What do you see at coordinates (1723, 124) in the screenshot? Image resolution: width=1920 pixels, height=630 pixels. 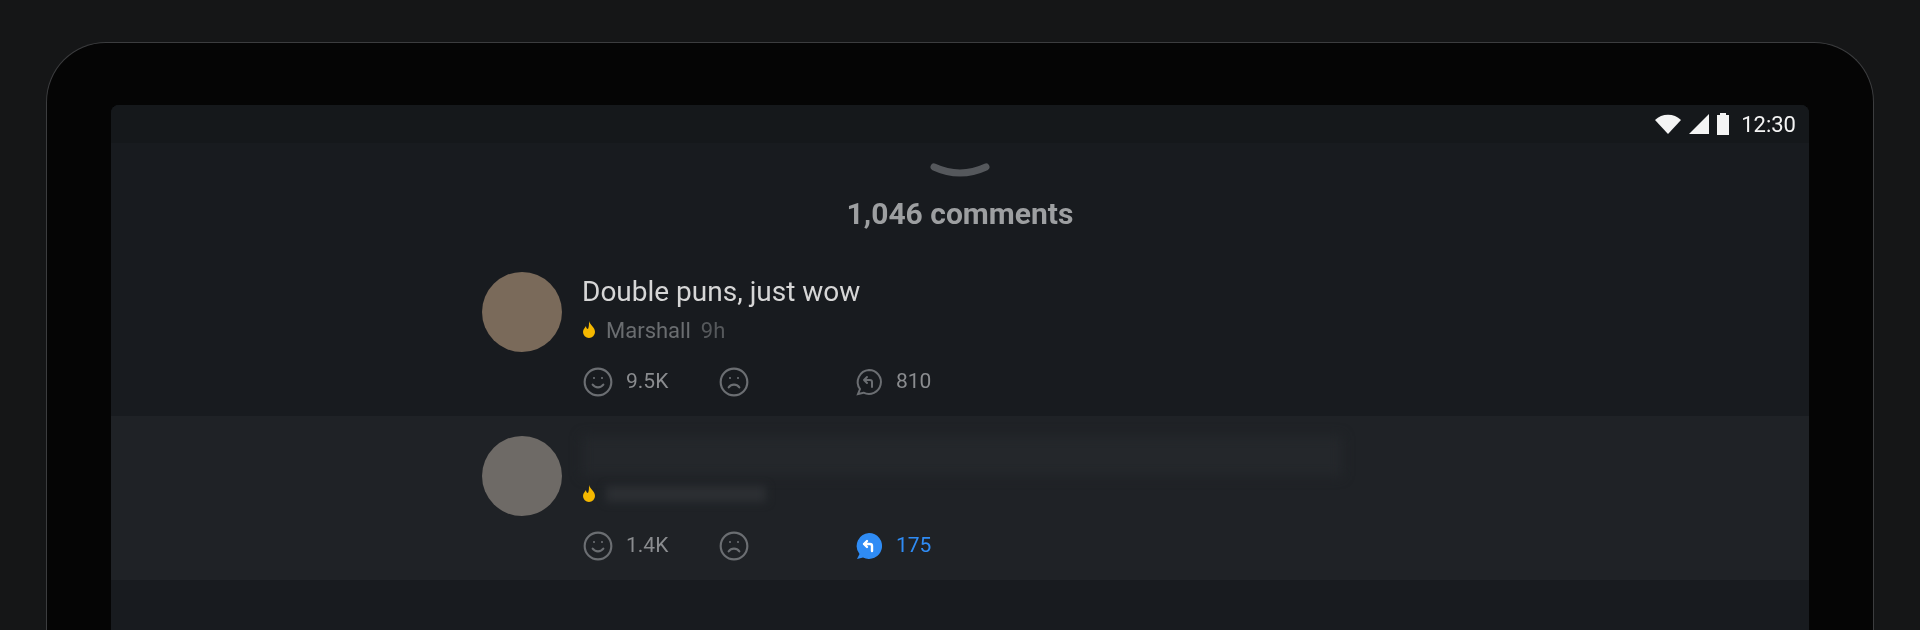 I see `battery-icon` at bounding box center [1723, 124].